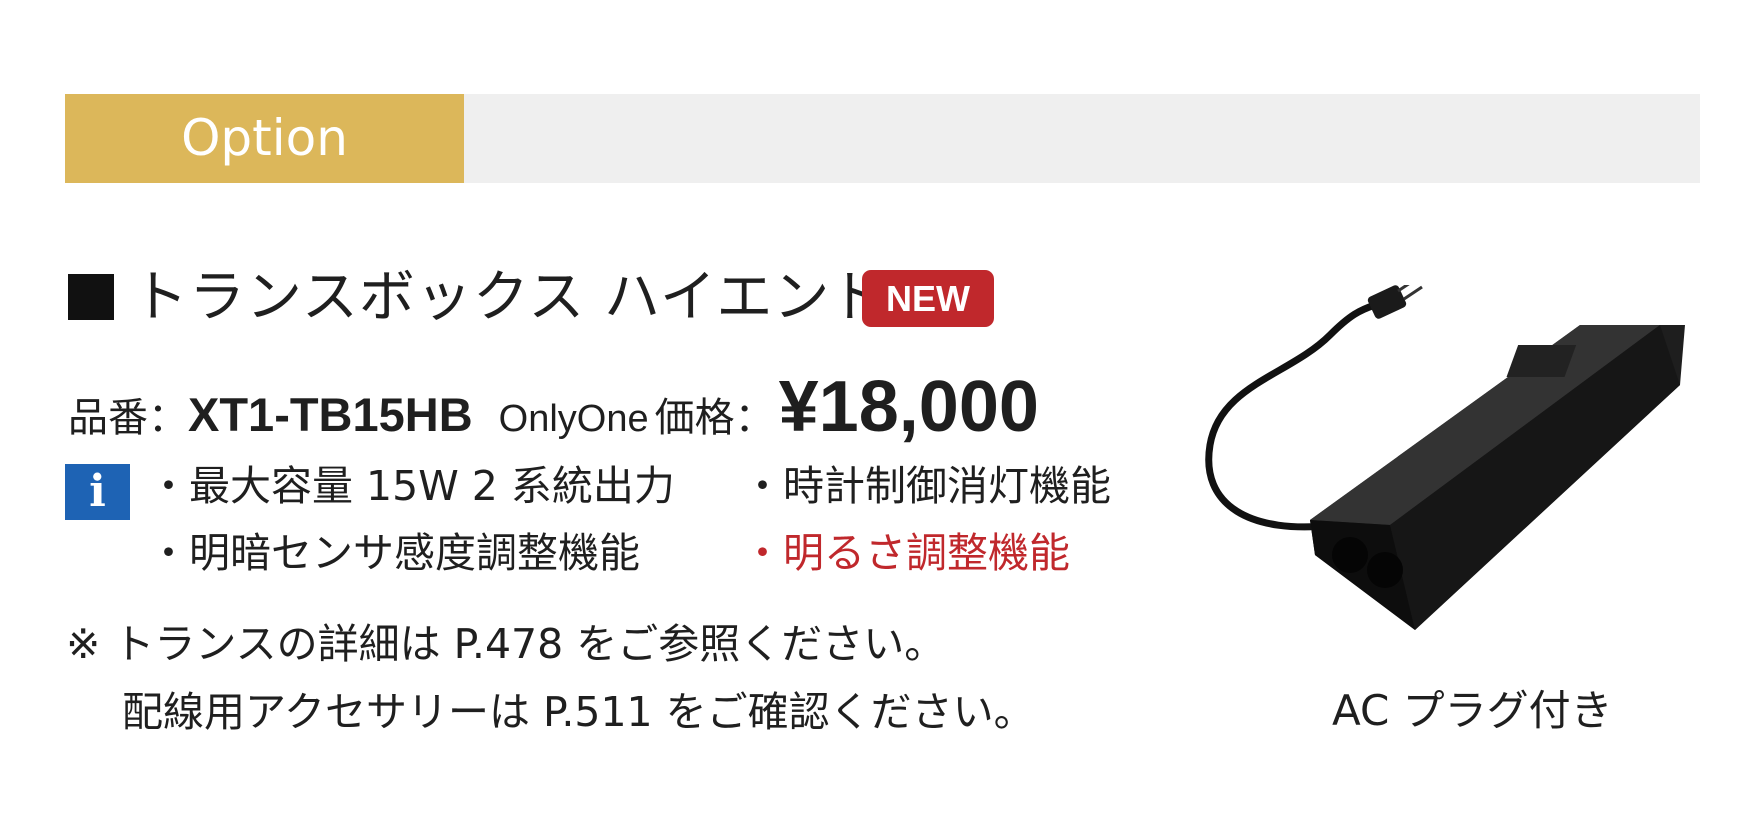  I want to click on feature-brightness: ・明るさ調整機能, so click(906, 553).